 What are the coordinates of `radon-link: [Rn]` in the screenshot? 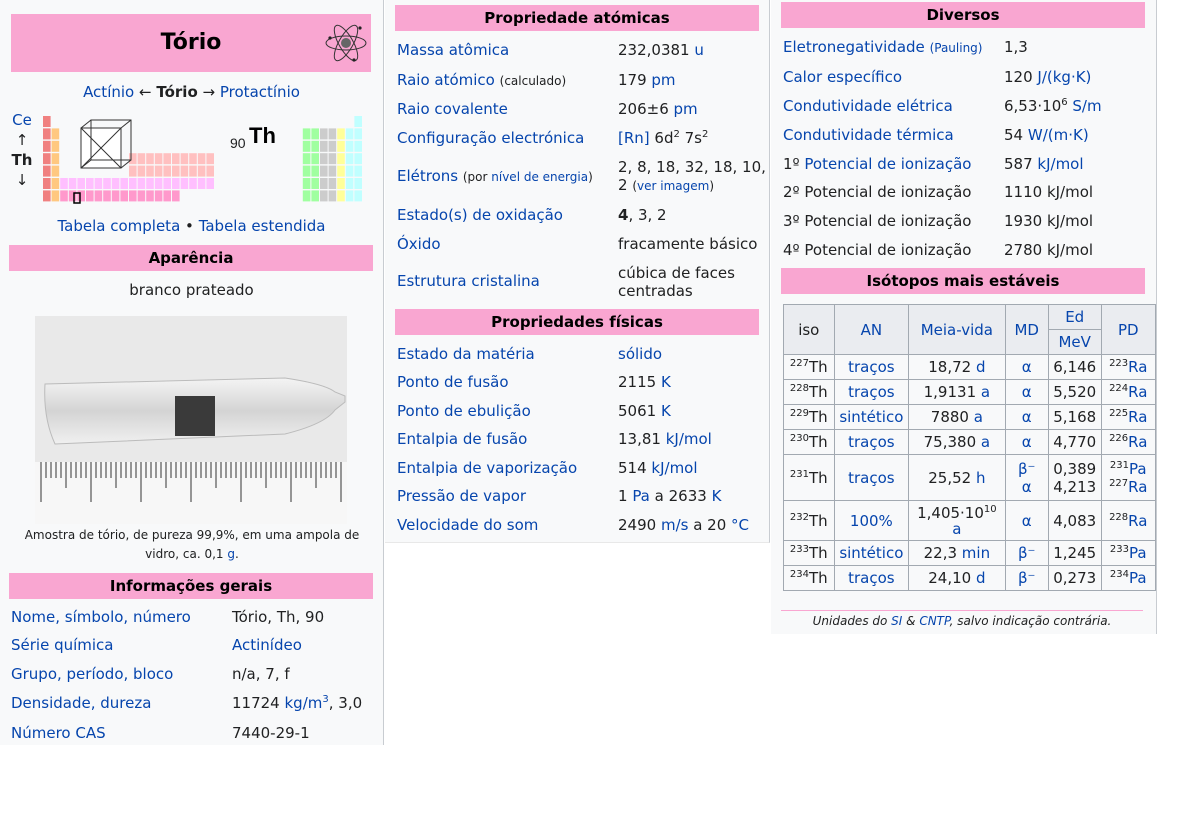 It's located at (634, 138).